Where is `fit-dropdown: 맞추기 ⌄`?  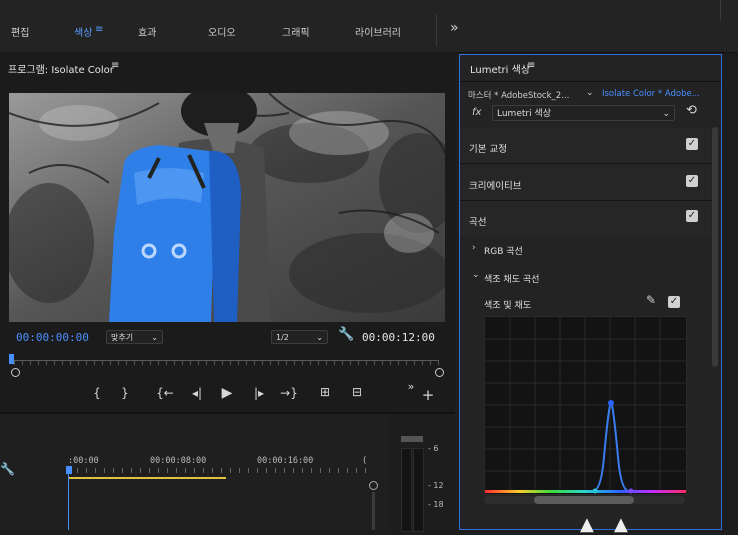
fit-dropdown: 맞추기 ⌄ is located at coordinates (134, 337).